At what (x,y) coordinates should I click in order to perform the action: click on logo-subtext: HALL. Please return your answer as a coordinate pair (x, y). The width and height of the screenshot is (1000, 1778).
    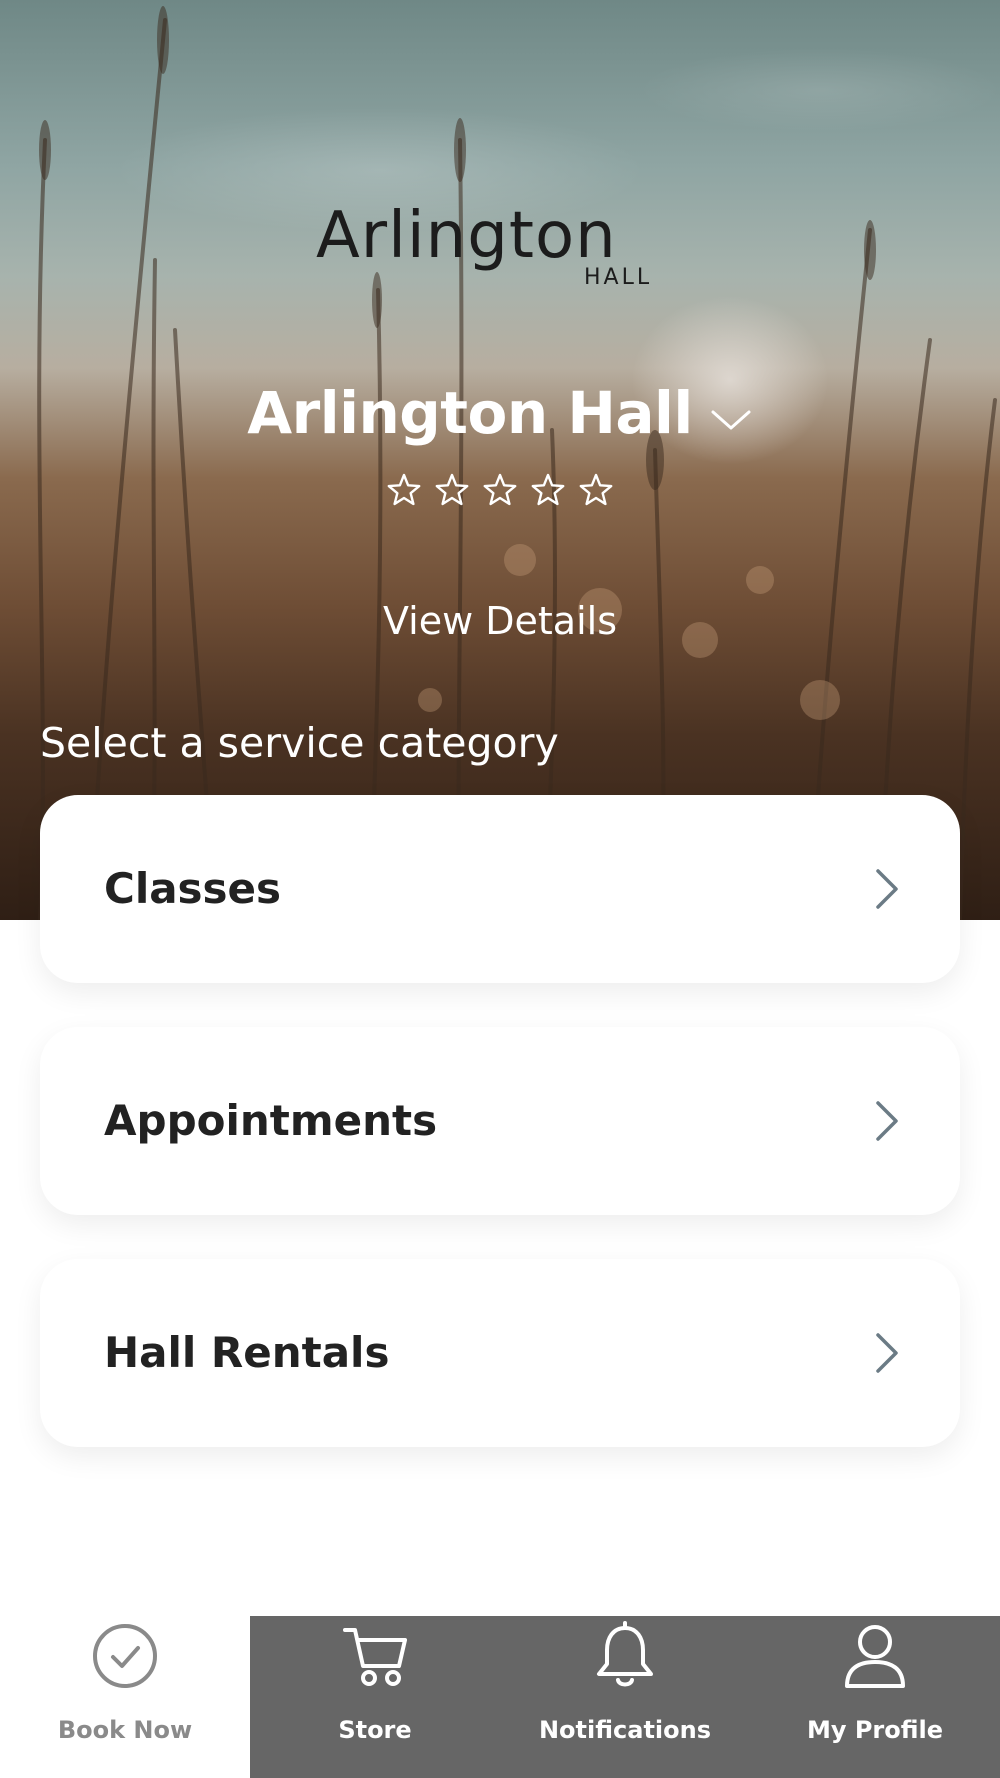
    Looking at the image, I should click on (618, 277).